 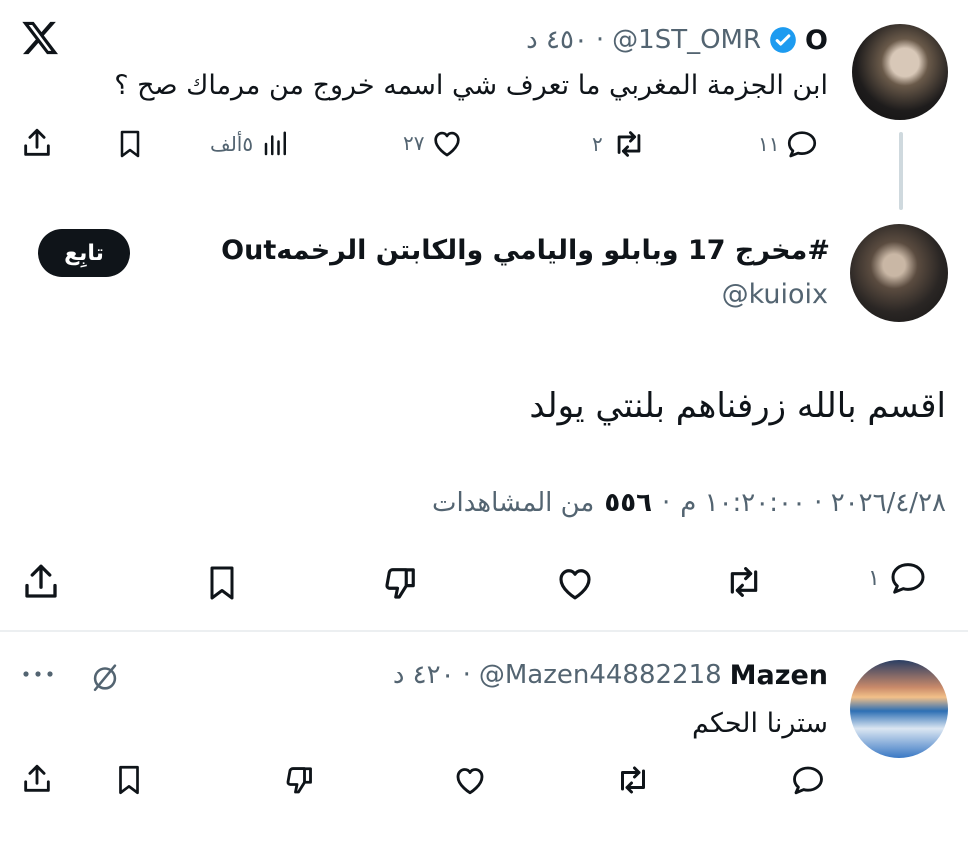 I want to click on views-count: ٥ألف, so click(x=232, y=144).